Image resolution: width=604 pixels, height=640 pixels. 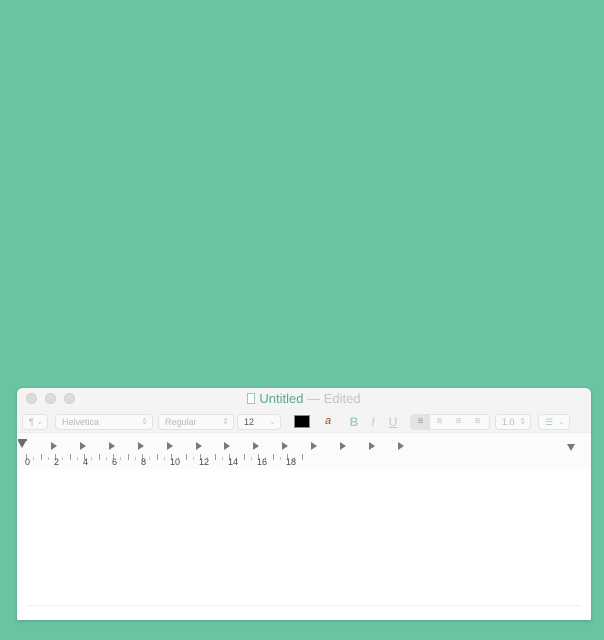 I want to click on title-bar: Untitled — Edited, so click(x=304, y=399).